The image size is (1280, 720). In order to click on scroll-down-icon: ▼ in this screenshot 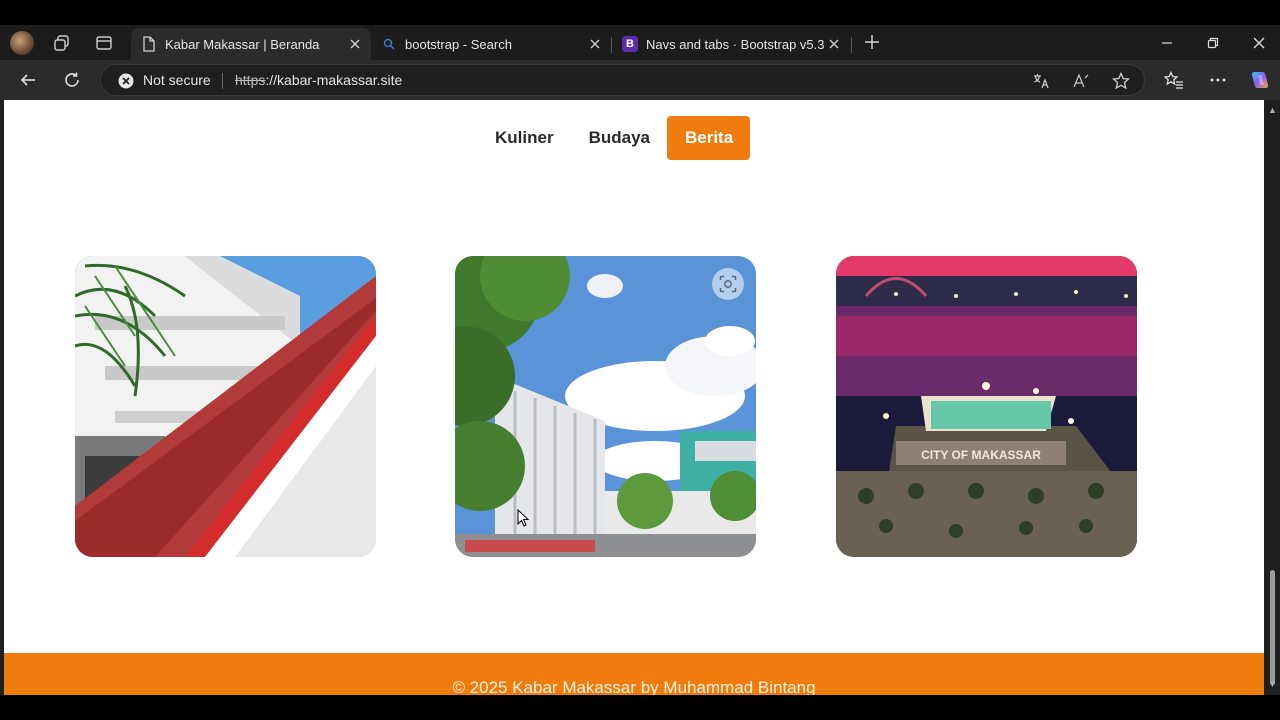, I will do `click(1272, 684)`.